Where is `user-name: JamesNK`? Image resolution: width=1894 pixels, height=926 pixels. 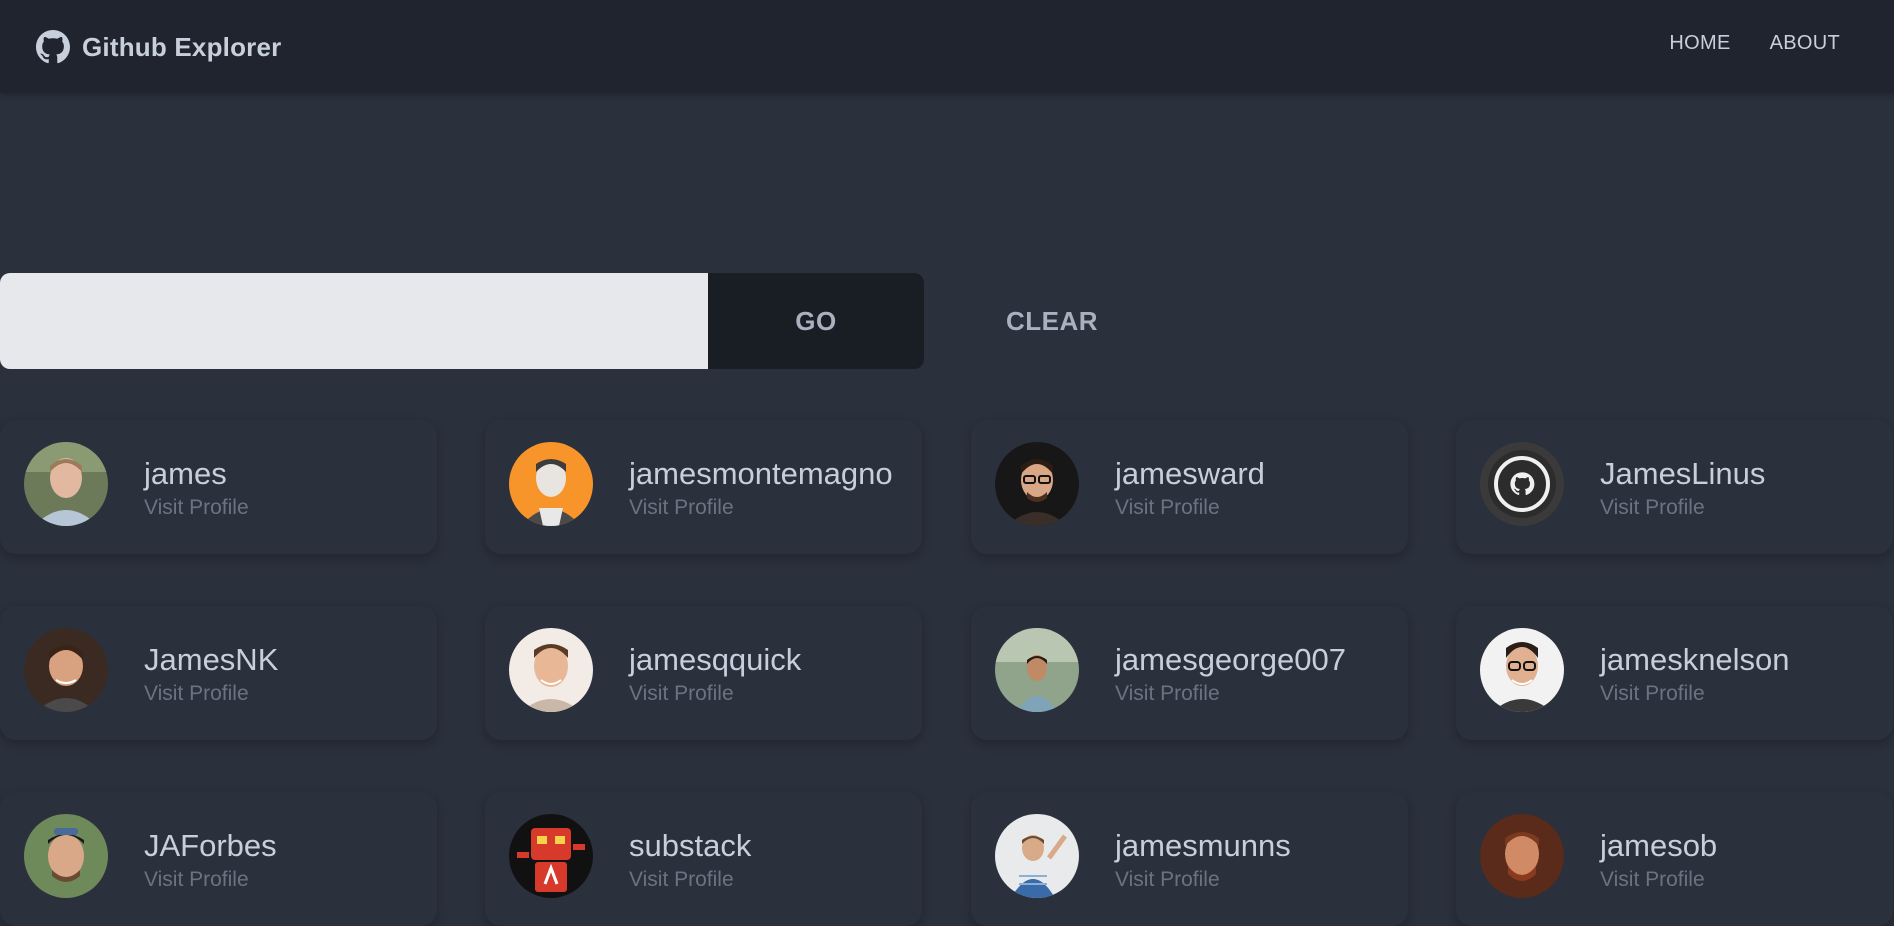
user-name: JamesNK is located at coordinates (211, 659).